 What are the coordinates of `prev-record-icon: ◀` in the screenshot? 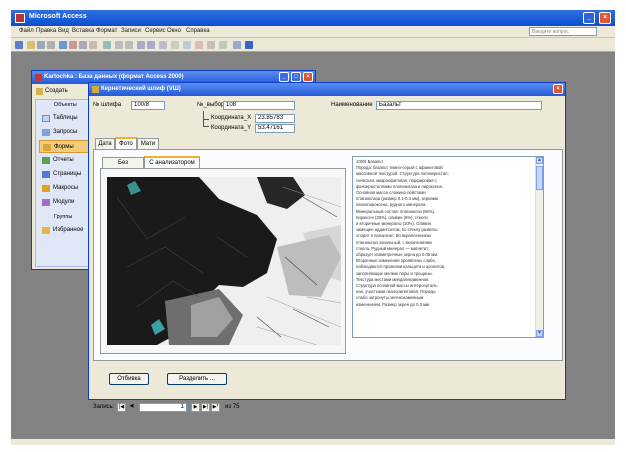 It's located at (131, 407).